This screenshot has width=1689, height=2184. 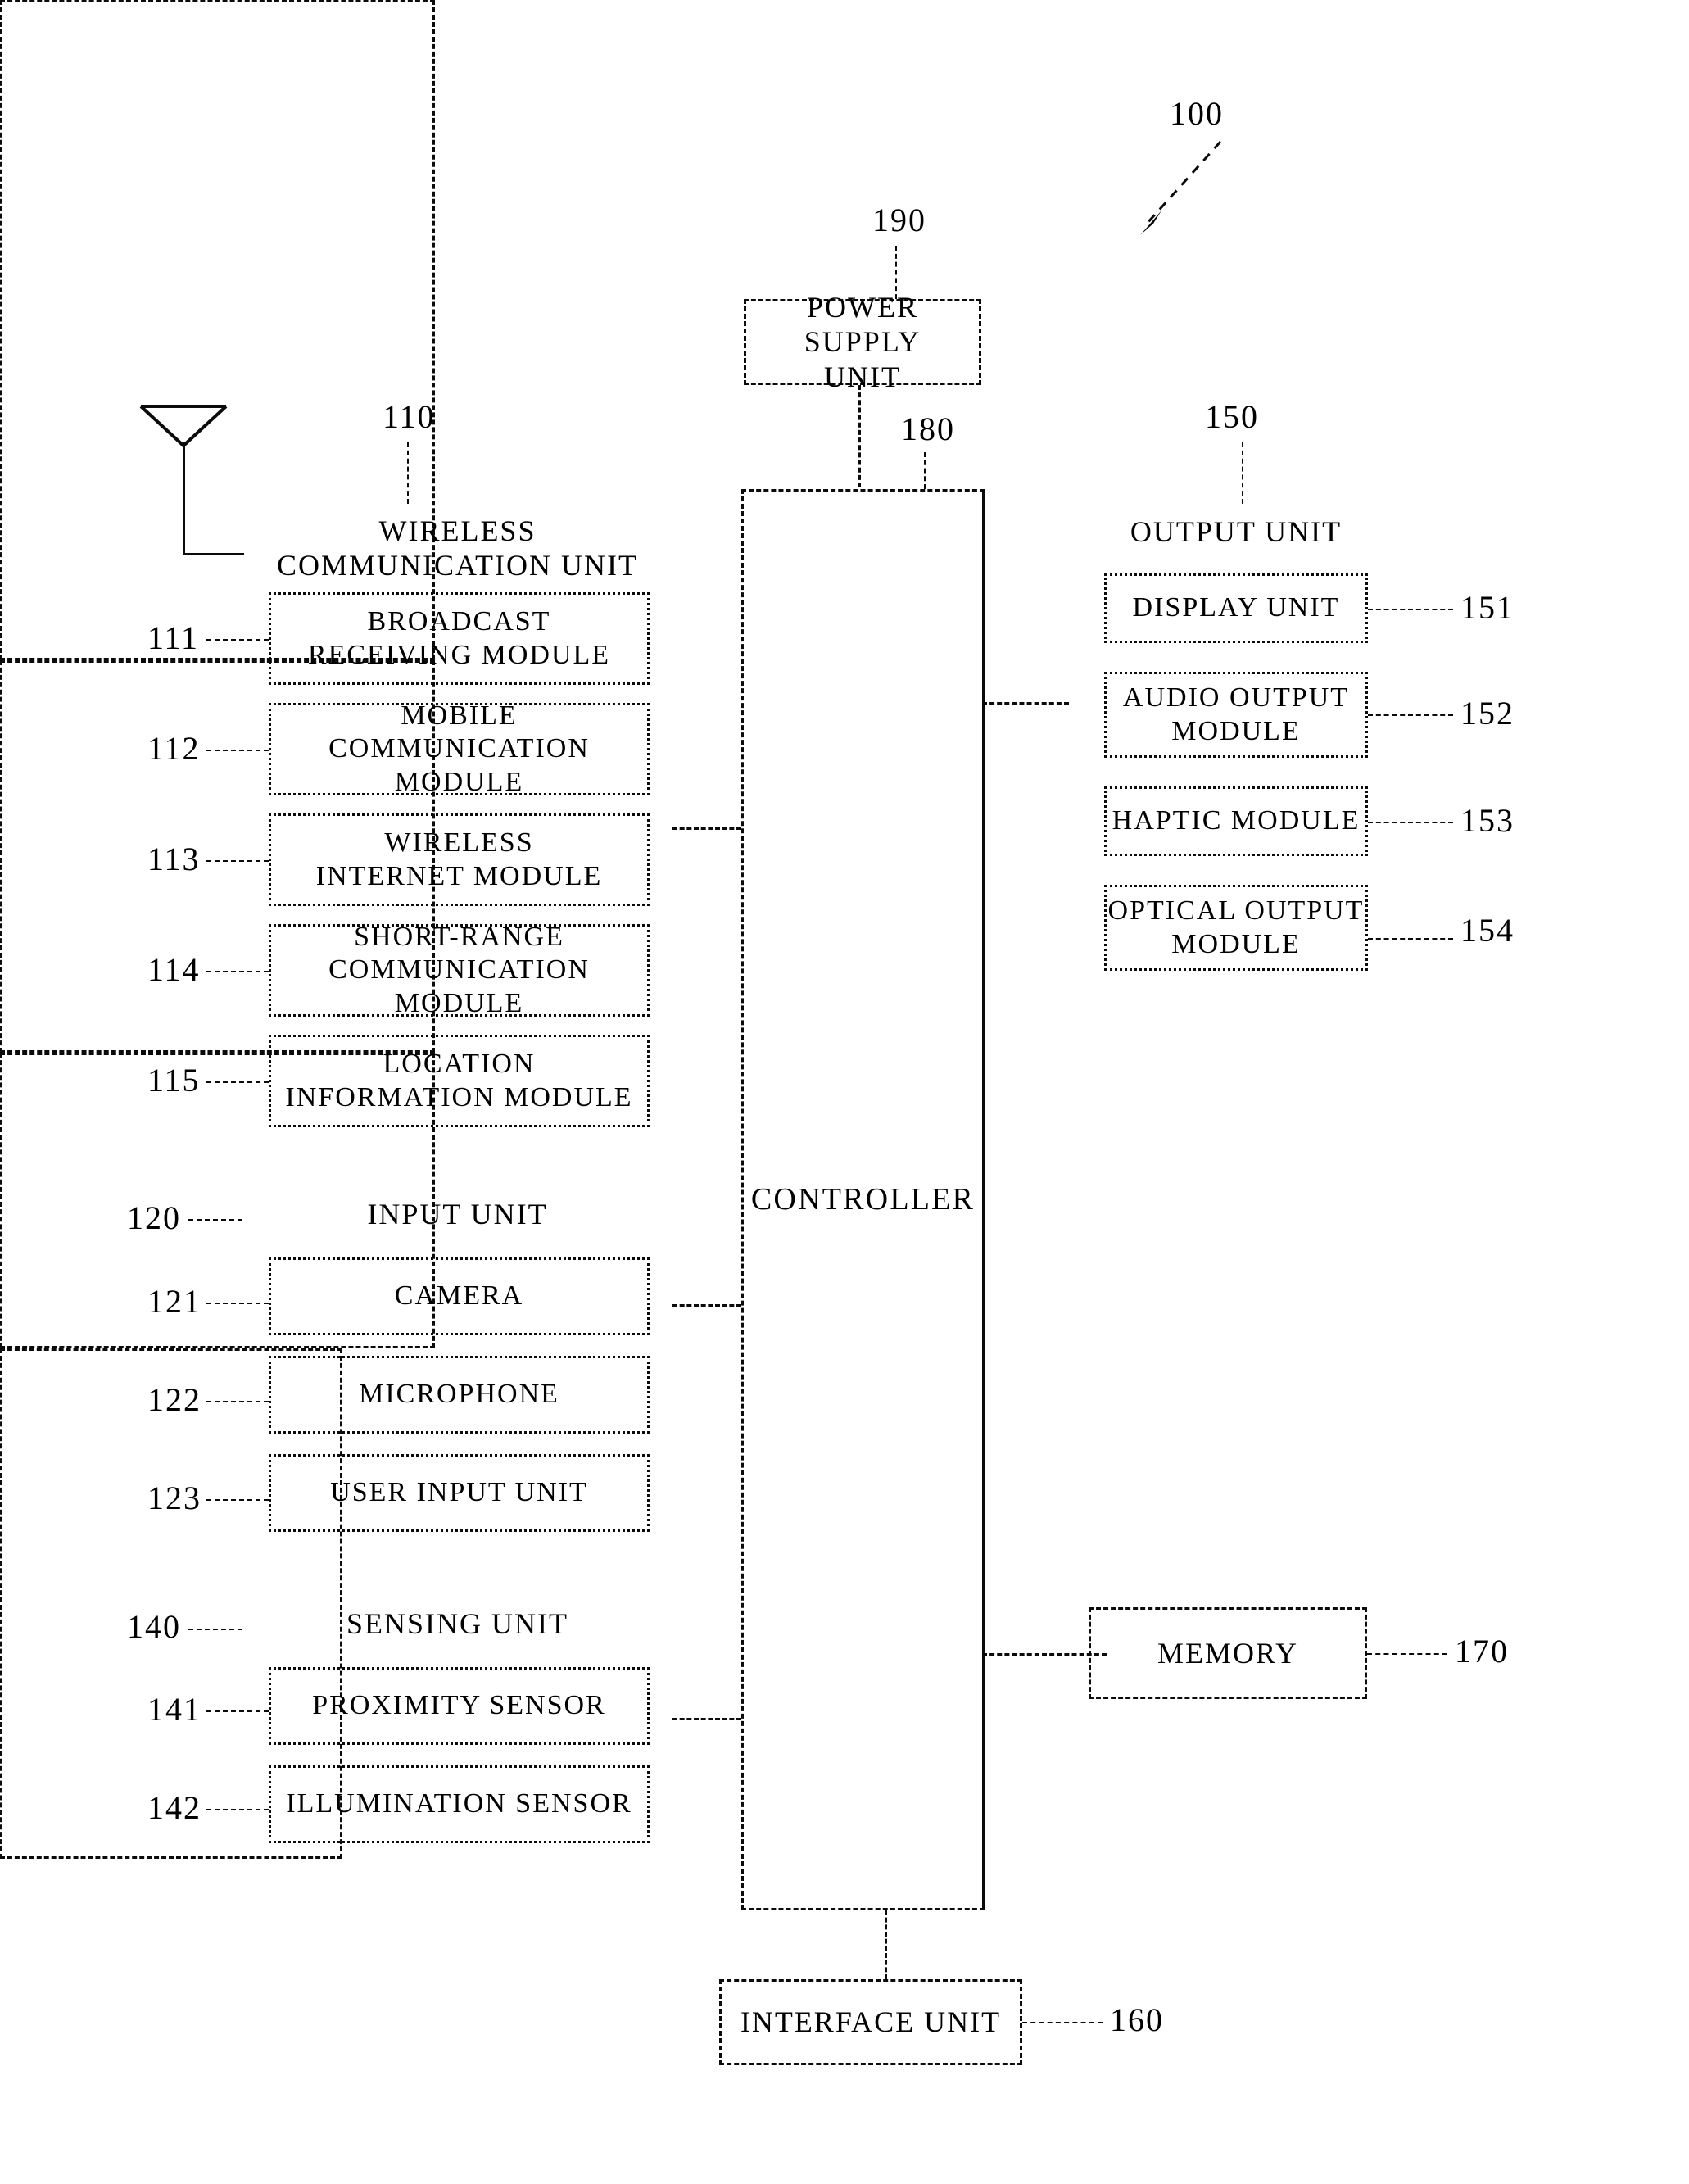 I want to click on user-input-unit-block: USER INPUT UNIT, so click(x=459, y=1493).